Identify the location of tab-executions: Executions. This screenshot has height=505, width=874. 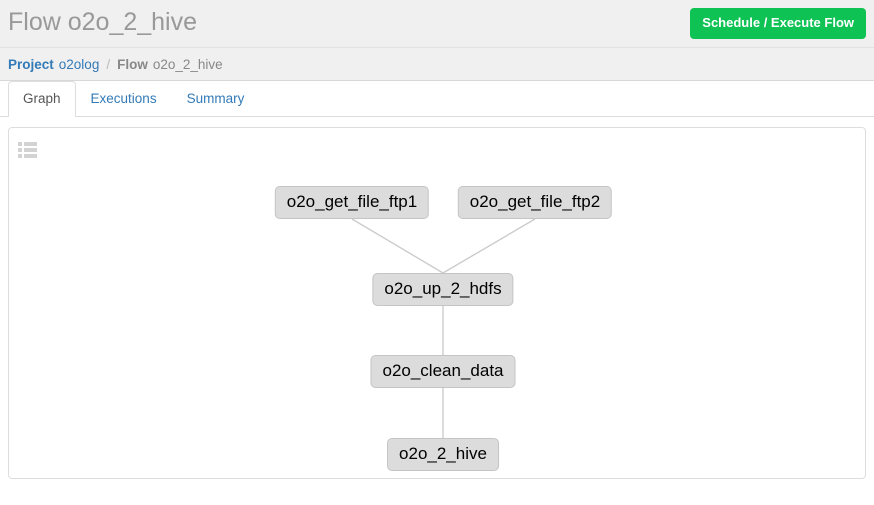
(124, 99).